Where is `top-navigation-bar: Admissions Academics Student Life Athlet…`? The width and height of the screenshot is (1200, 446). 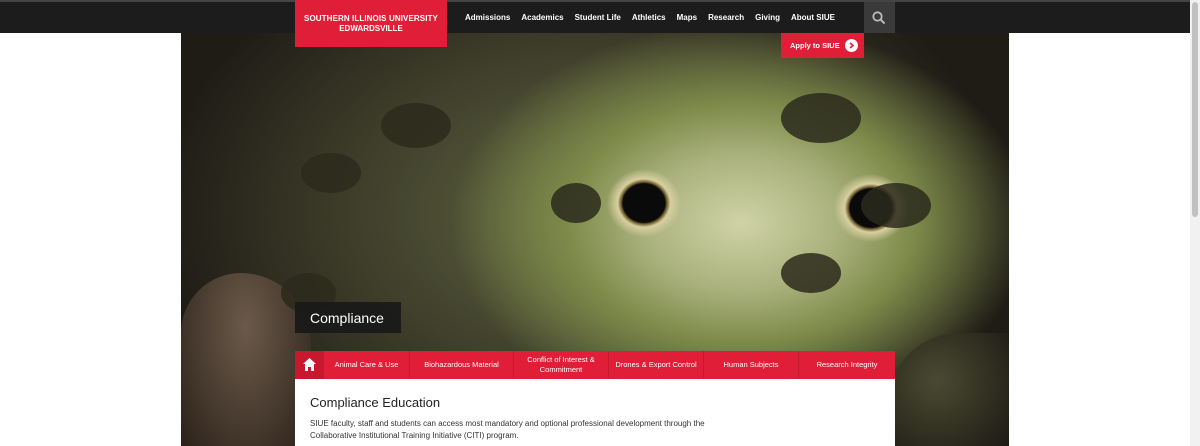
top-navigation-bar: Admissions Academics Student Life Athlet… is located at coordinates (595, 17).